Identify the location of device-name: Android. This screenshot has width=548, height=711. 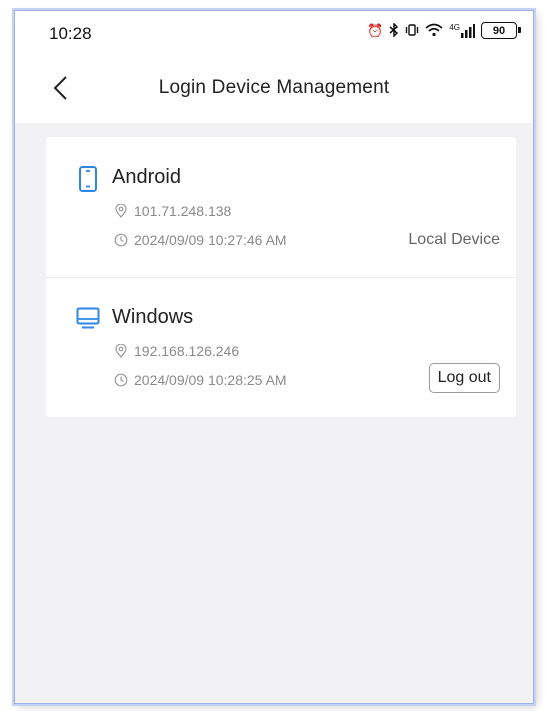
(146, 177).